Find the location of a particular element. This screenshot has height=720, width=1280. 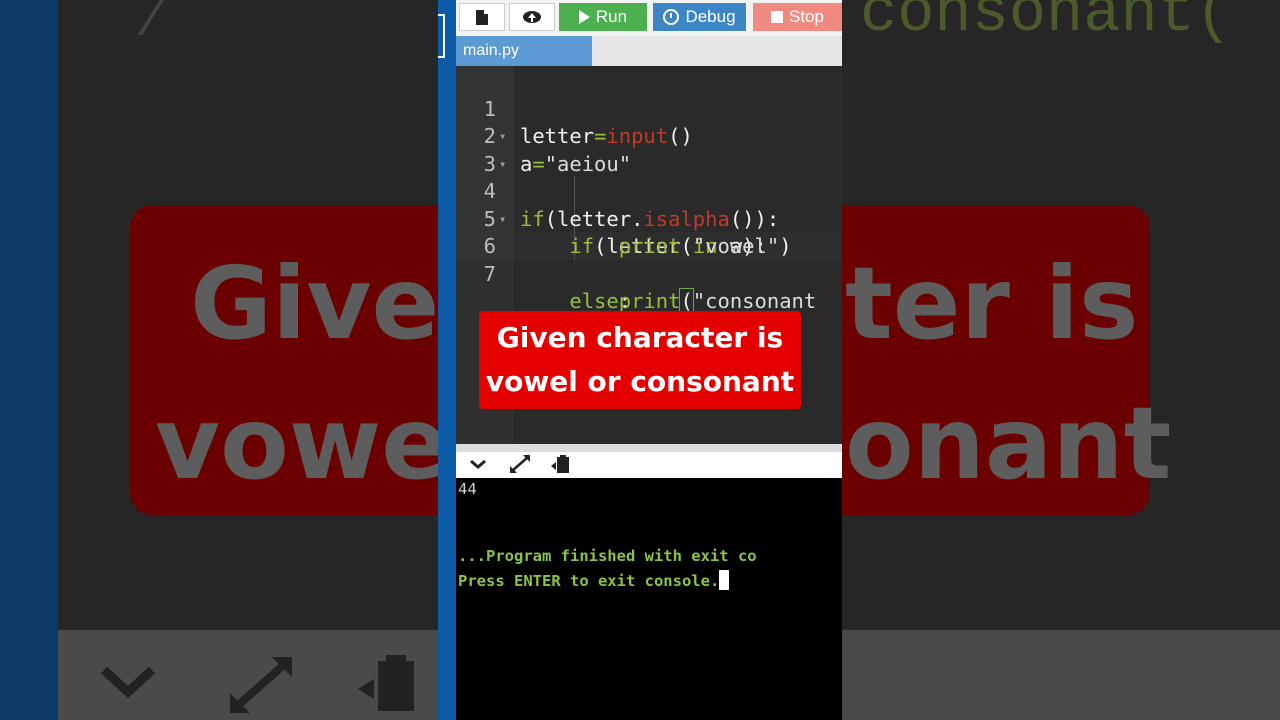

console-resize-handle is located at coordinates (649, 448).